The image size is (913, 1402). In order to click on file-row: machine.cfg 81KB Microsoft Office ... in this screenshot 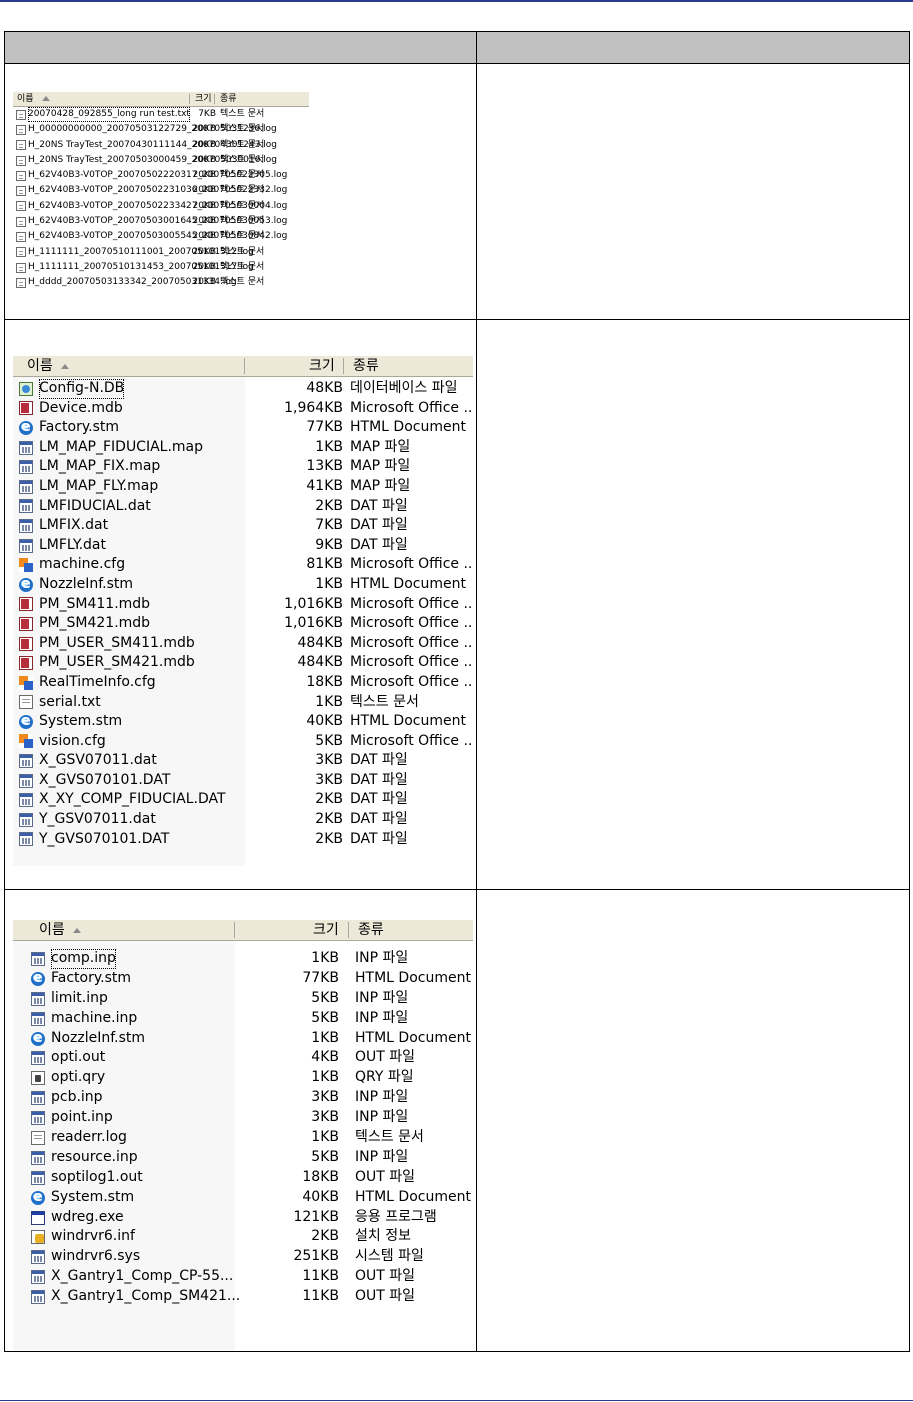, I will do `click(243, 565)`.